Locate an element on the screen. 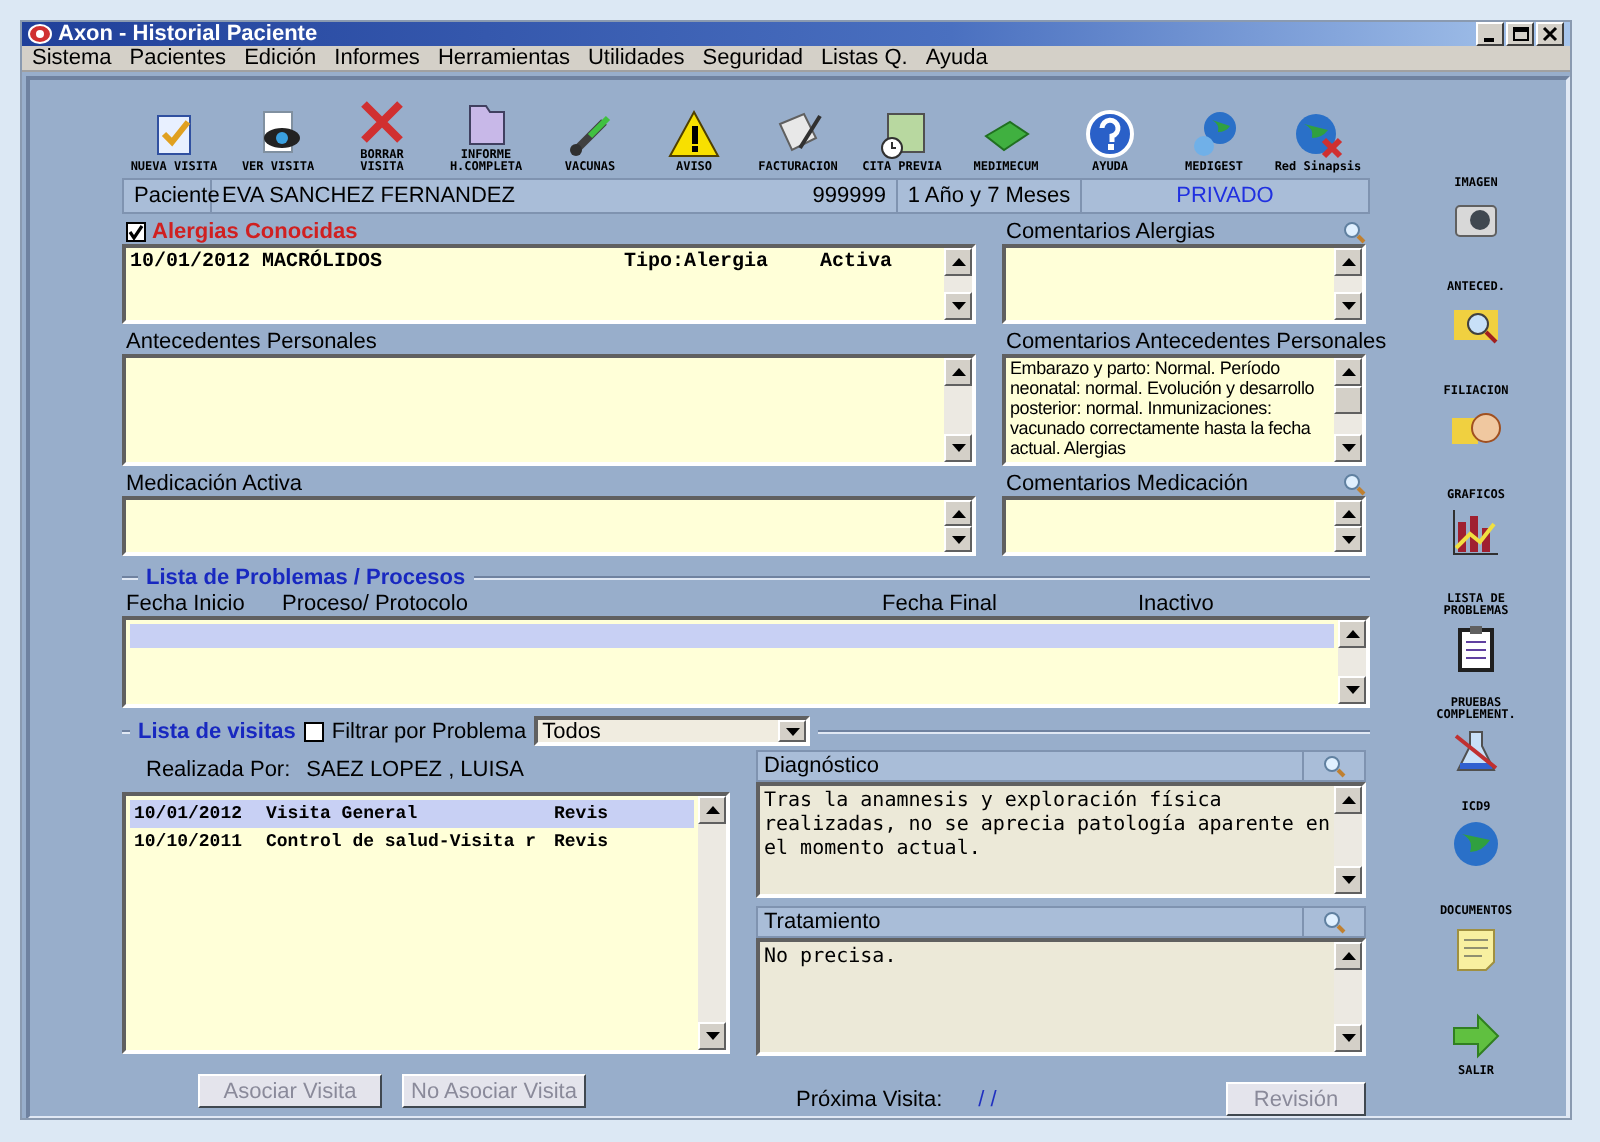 The height and width of the screenshot is (1142, 1600). field-label: Medicación Activa is located at coordinates (215, 484).